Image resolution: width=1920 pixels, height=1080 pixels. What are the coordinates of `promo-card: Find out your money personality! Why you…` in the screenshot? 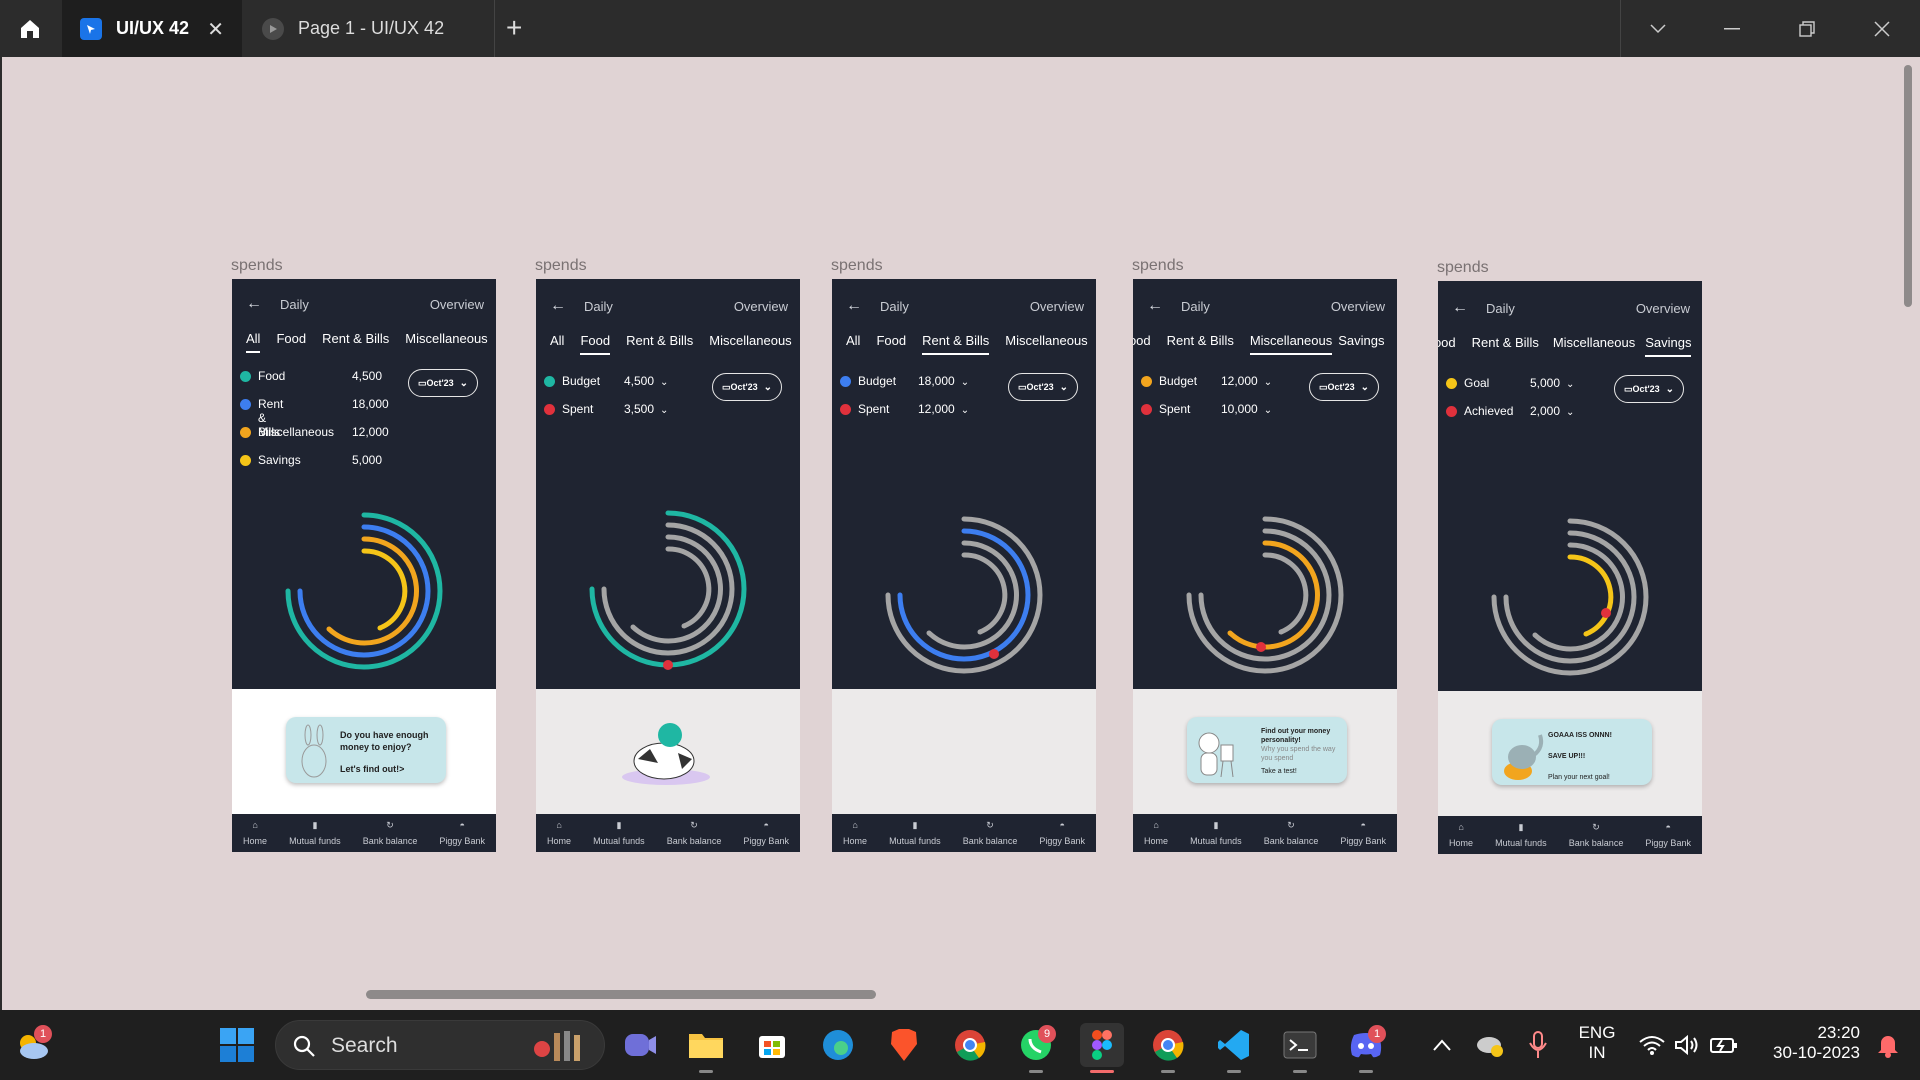 It's located at (1267, 750).